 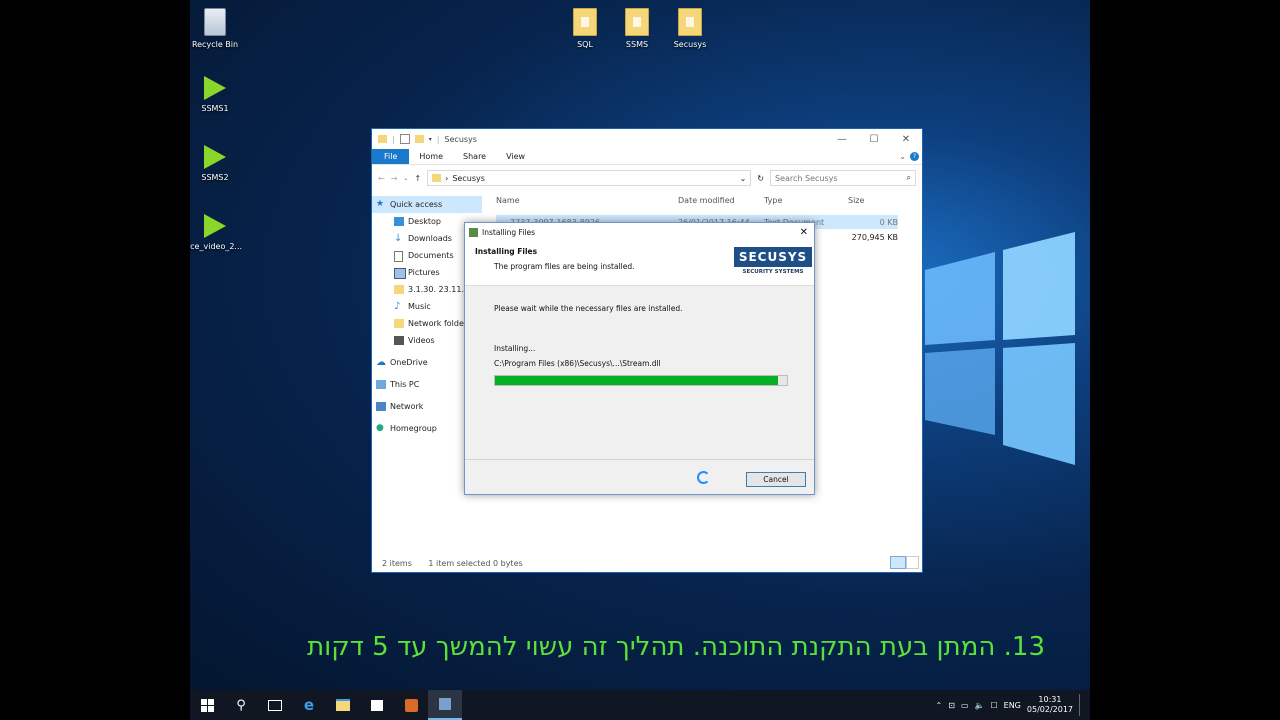 What do you see at coordinates (400, 273) in the screenshot?
I see `pictures-icon` at bounding box center [400, 273].